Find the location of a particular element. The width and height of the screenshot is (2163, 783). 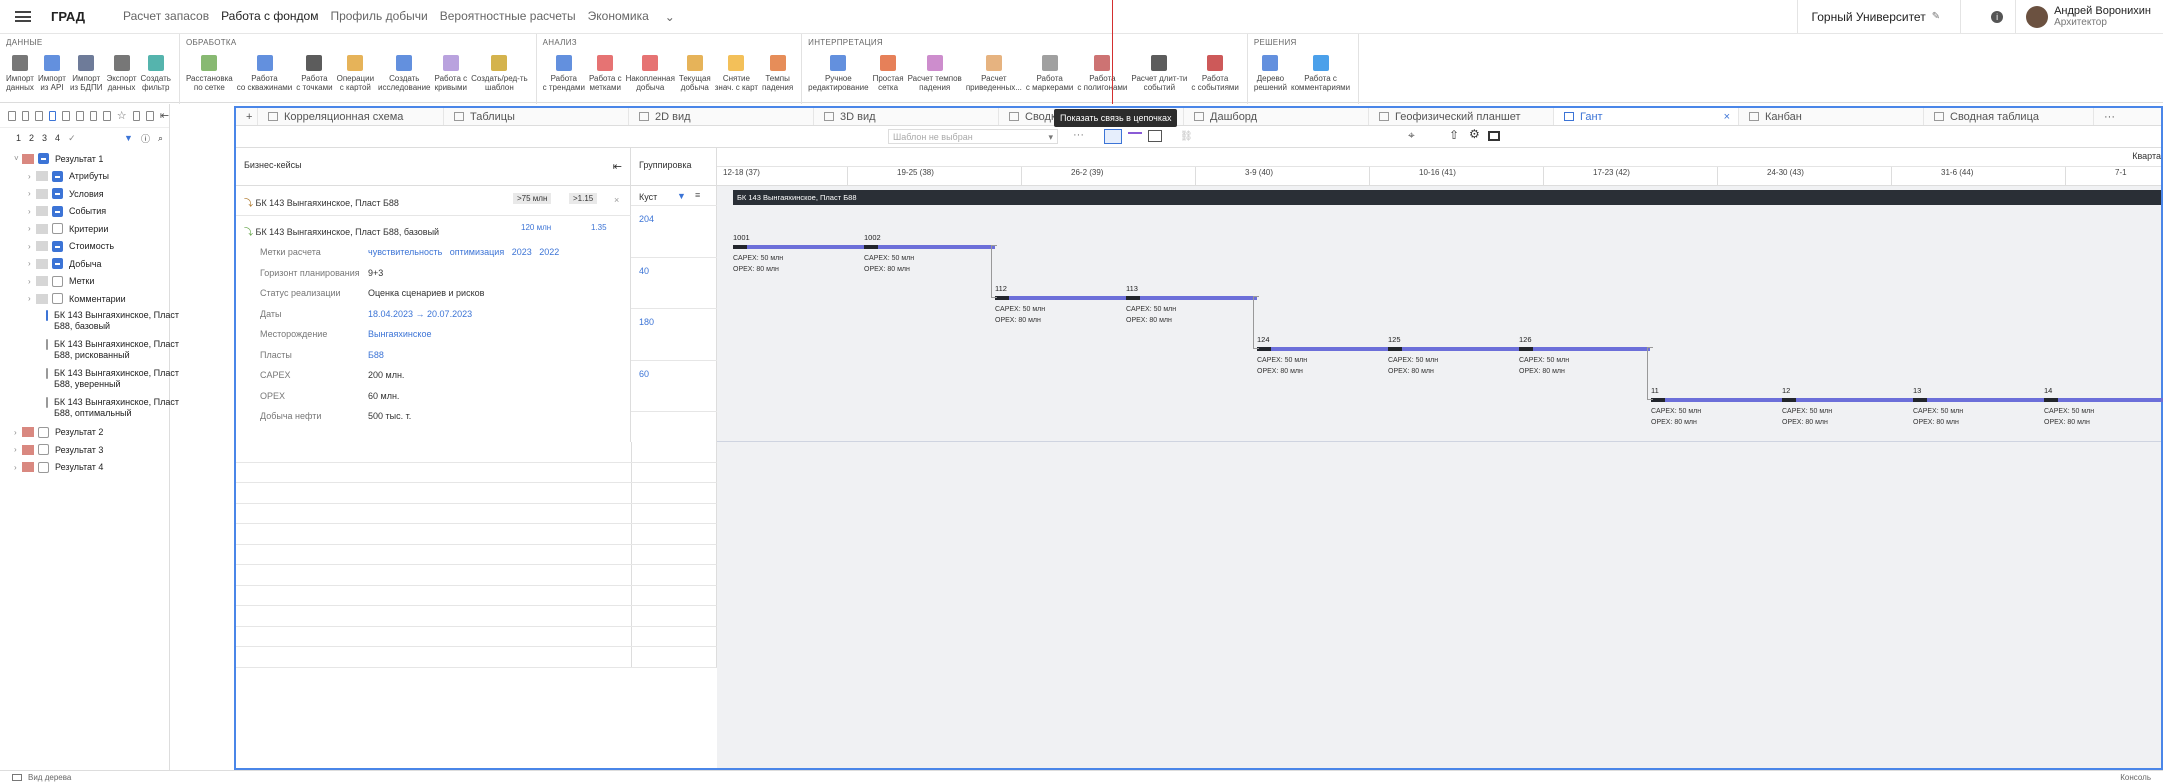

tree-case: БК 143 Вынгаяхинское, Пласт Б88, базовый is located at coordinates (89, 322).